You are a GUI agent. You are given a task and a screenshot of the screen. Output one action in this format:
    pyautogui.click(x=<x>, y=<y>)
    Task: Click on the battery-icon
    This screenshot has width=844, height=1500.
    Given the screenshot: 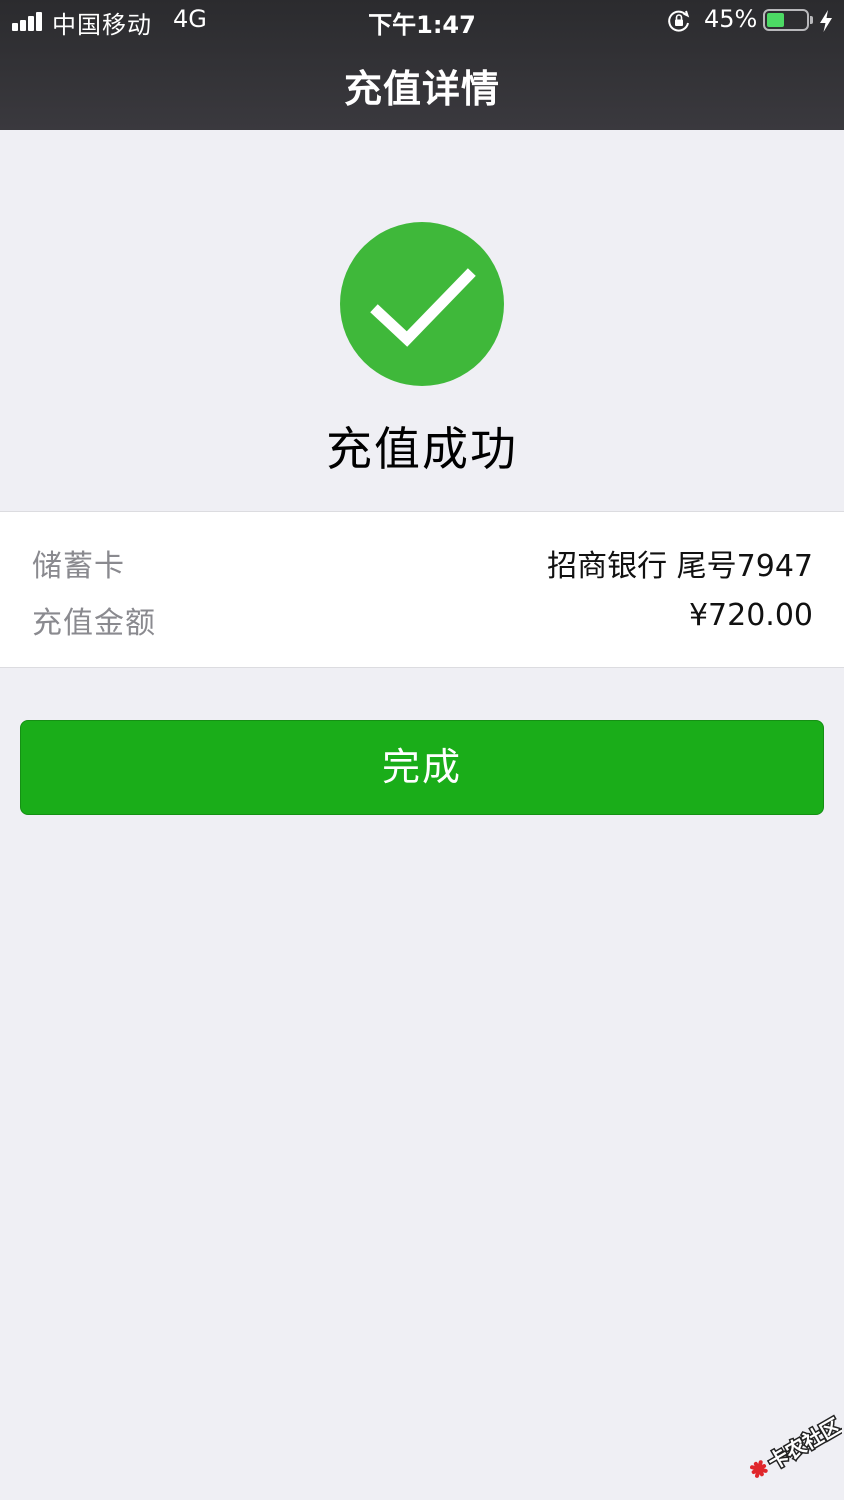 What is the action you would take?
    pyautogui.click(x=786, y=20)
    